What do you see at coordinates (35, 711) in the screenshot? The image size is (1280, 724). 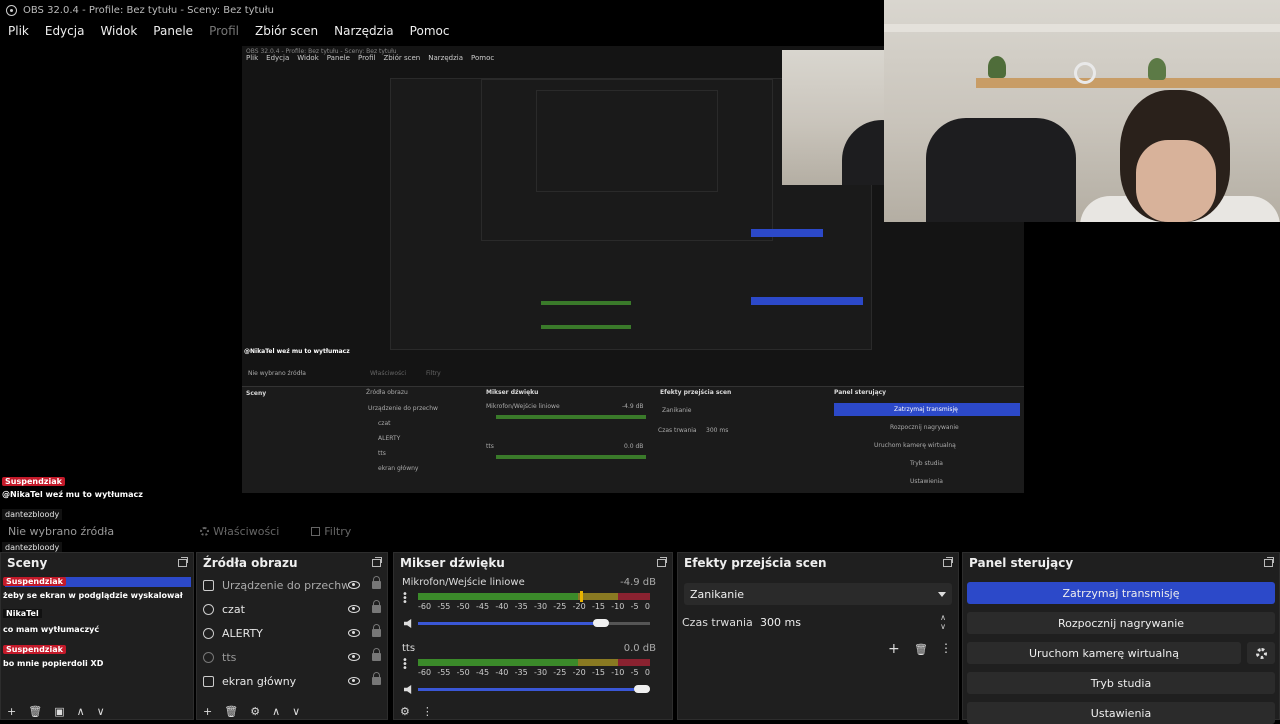 I see `remove-scene-button: 🗑` at bounding box center [35, 711].